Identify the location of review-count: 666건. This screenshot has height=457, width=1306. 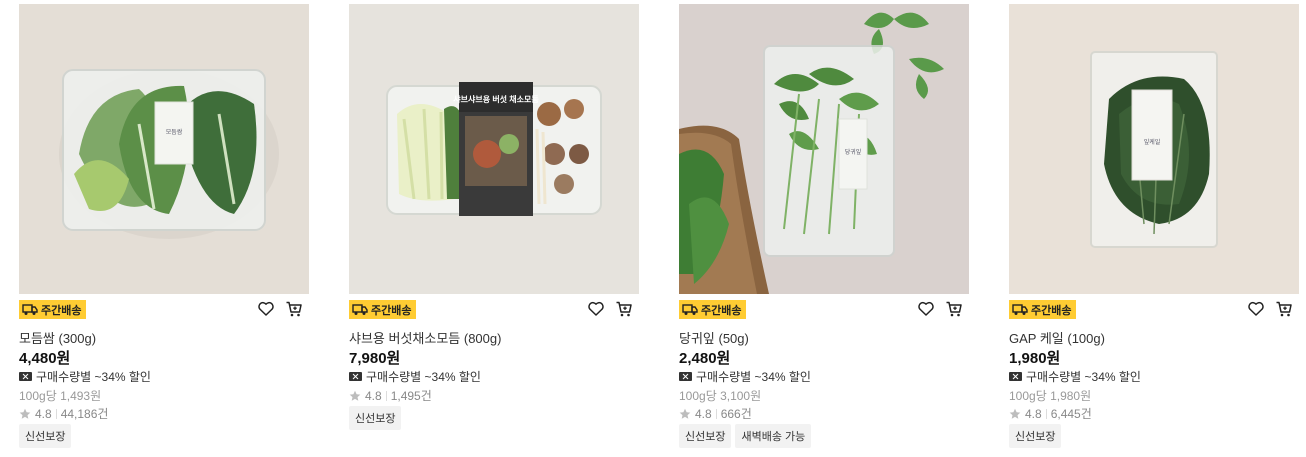
(736, 414).